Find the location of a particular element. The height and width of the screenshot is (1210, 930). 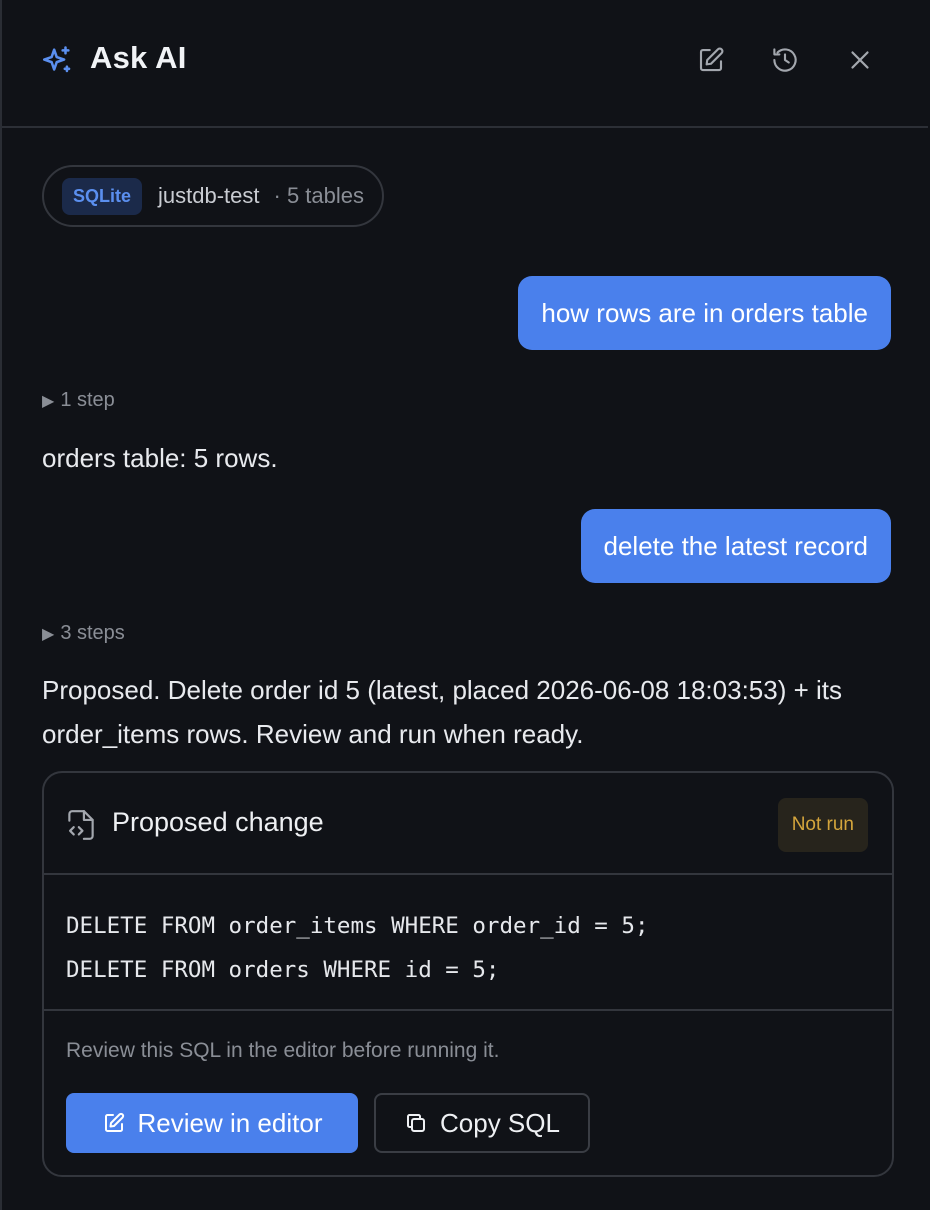

steps-label: 3 steps is located at coordinates (92, 633).